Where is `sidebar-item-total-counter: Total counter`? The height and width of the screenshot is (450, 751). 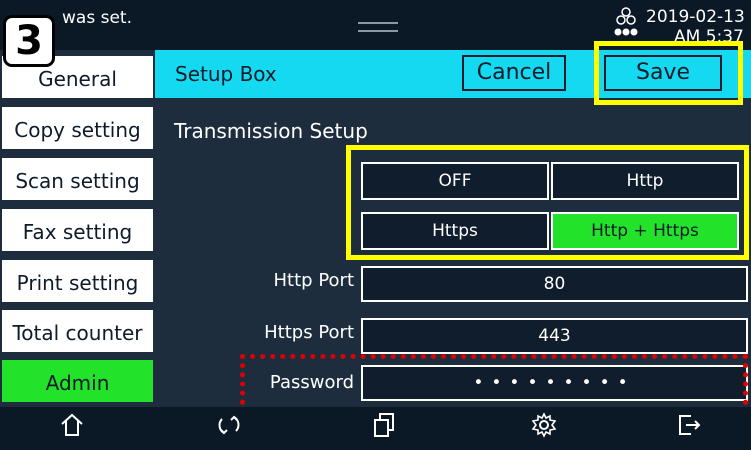 sidebar-item-total-counter: Total counter is located at coordinates (77, 331).